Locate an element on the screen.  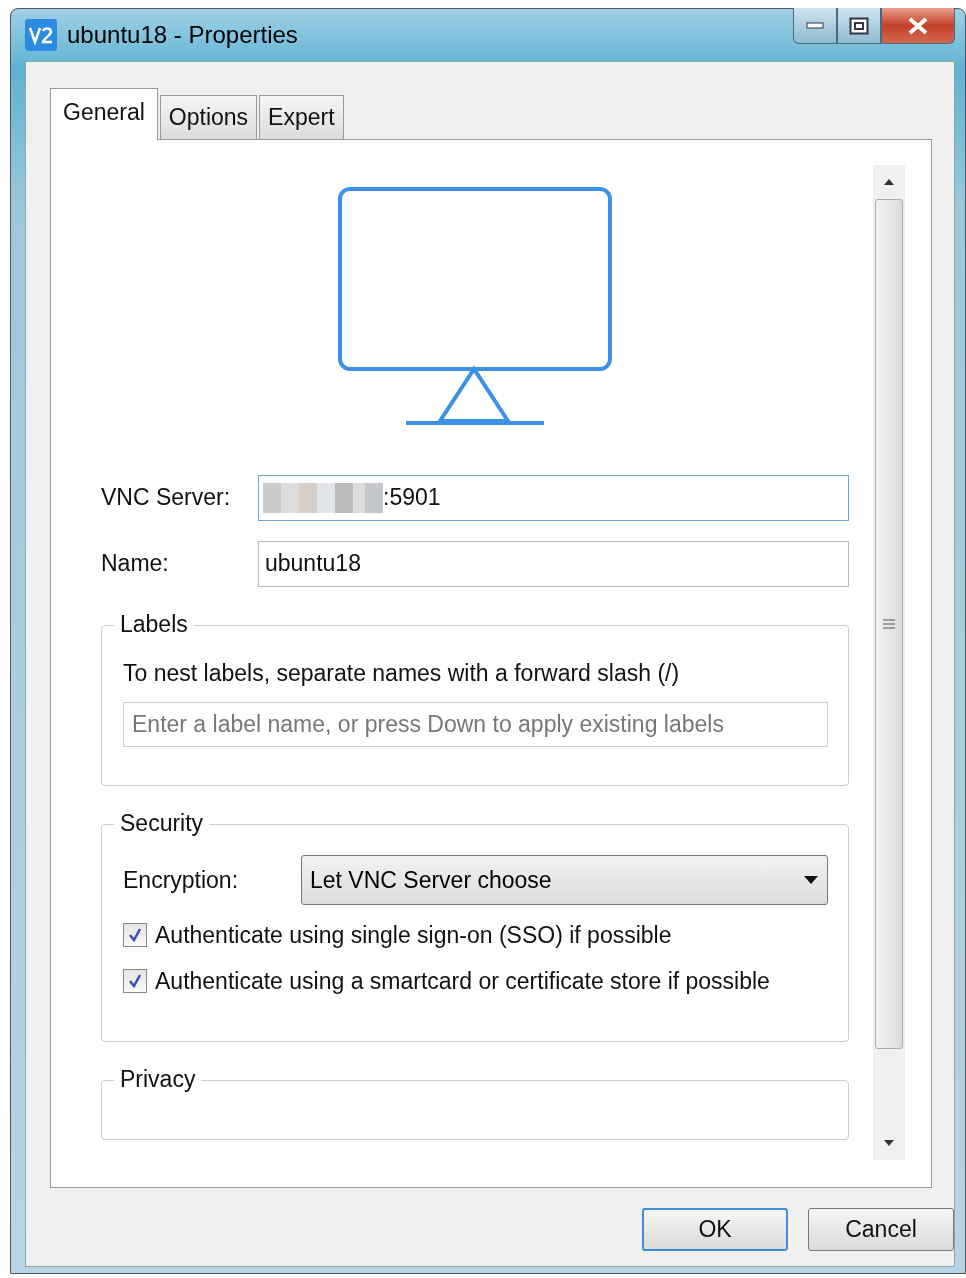
name-field: ubuntu18 is located at coordinates (553, 563).